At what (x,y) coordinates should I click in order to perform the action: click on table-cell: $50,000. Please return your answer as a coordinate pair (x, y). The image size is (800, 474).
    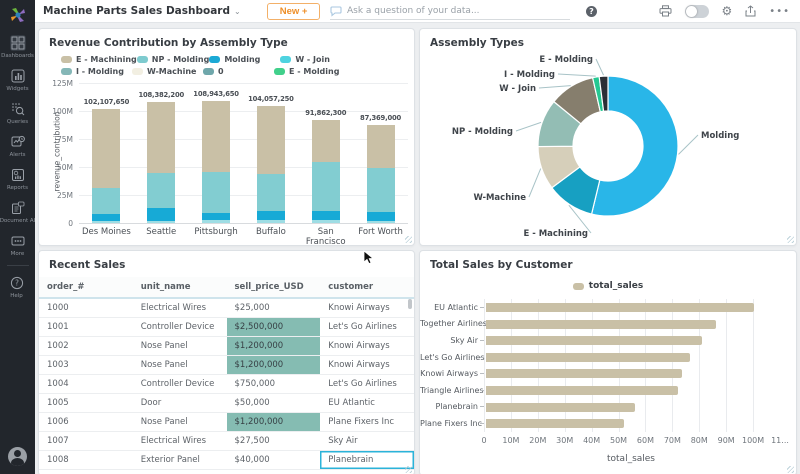
    Looking at the image, I should click on (273, 403).